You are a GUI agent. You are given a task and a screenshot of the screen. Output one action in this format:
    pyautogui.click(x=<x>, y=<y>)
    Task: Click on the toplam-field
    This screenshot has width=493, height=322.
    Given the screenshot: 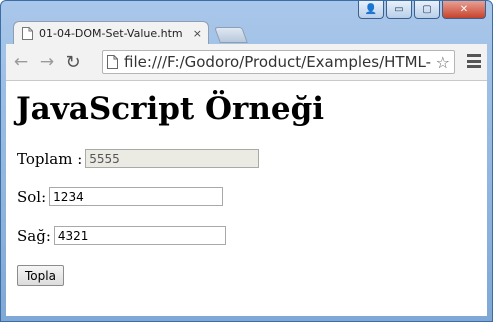 What is the action you would take?
    pyautogui.click(x=172, y=158)
    